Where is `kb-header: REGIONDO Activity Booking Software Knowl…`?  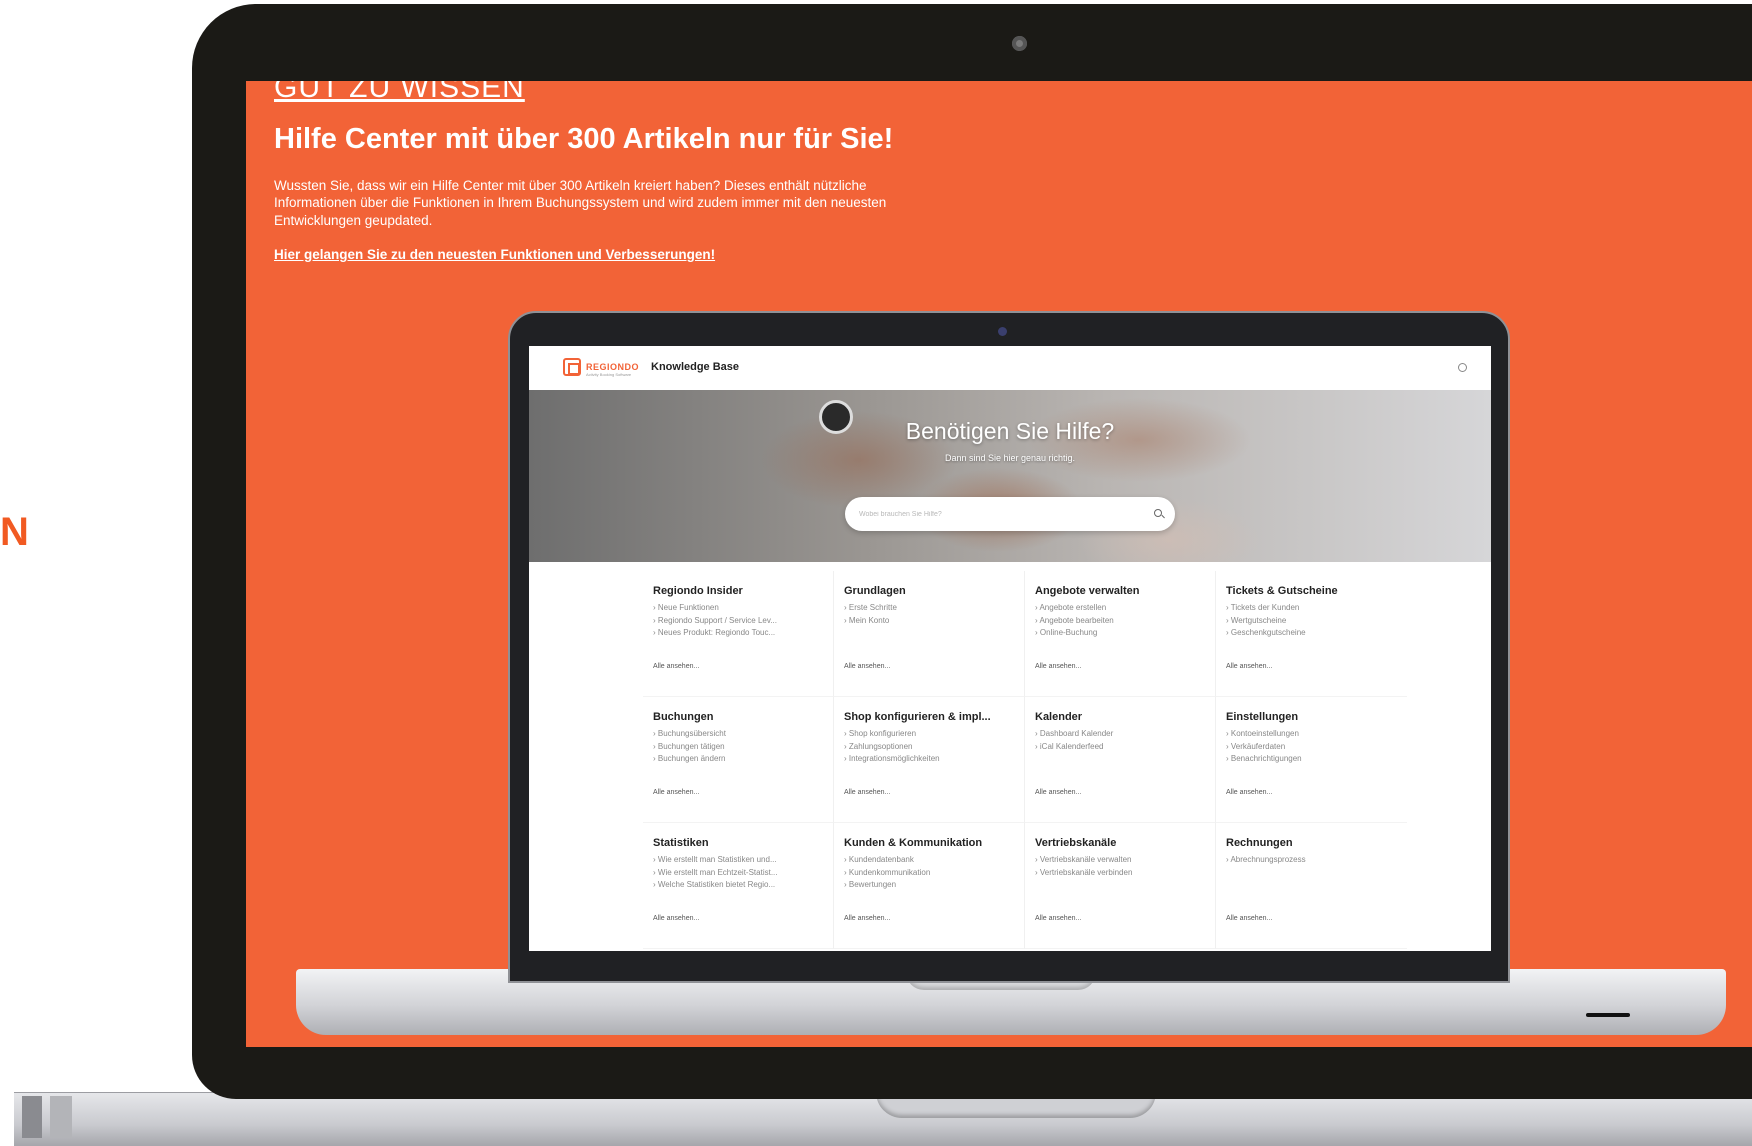
kb-header: REGIONDO Activity Booking Software Knowl… is located at coordinates (1010, 368).